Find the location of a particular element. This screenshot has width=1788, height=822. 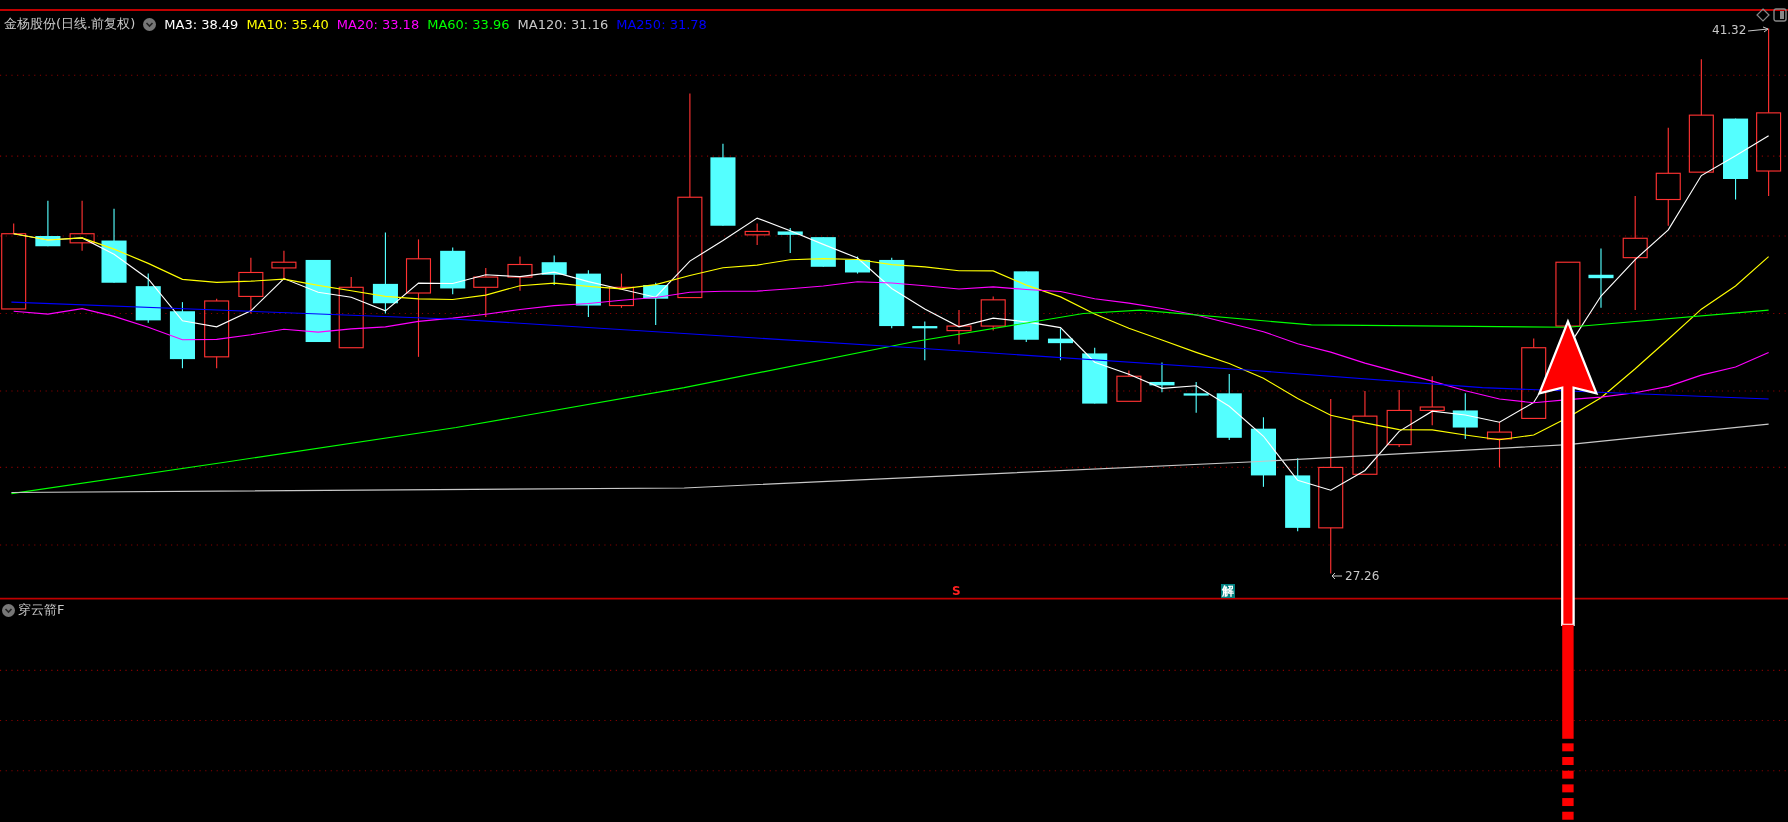

chart-title: 金杨股份(日线.前复权) is located at coordinates (70, 24).